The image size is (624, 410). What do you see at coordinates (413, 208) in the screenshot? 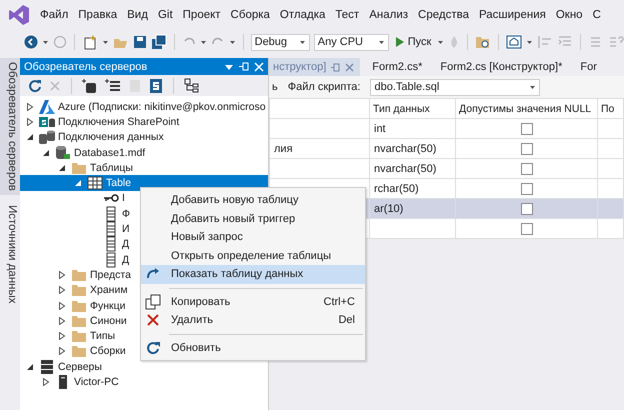
I see `table-cell: ar(10)` at bounding box center [413, 208].